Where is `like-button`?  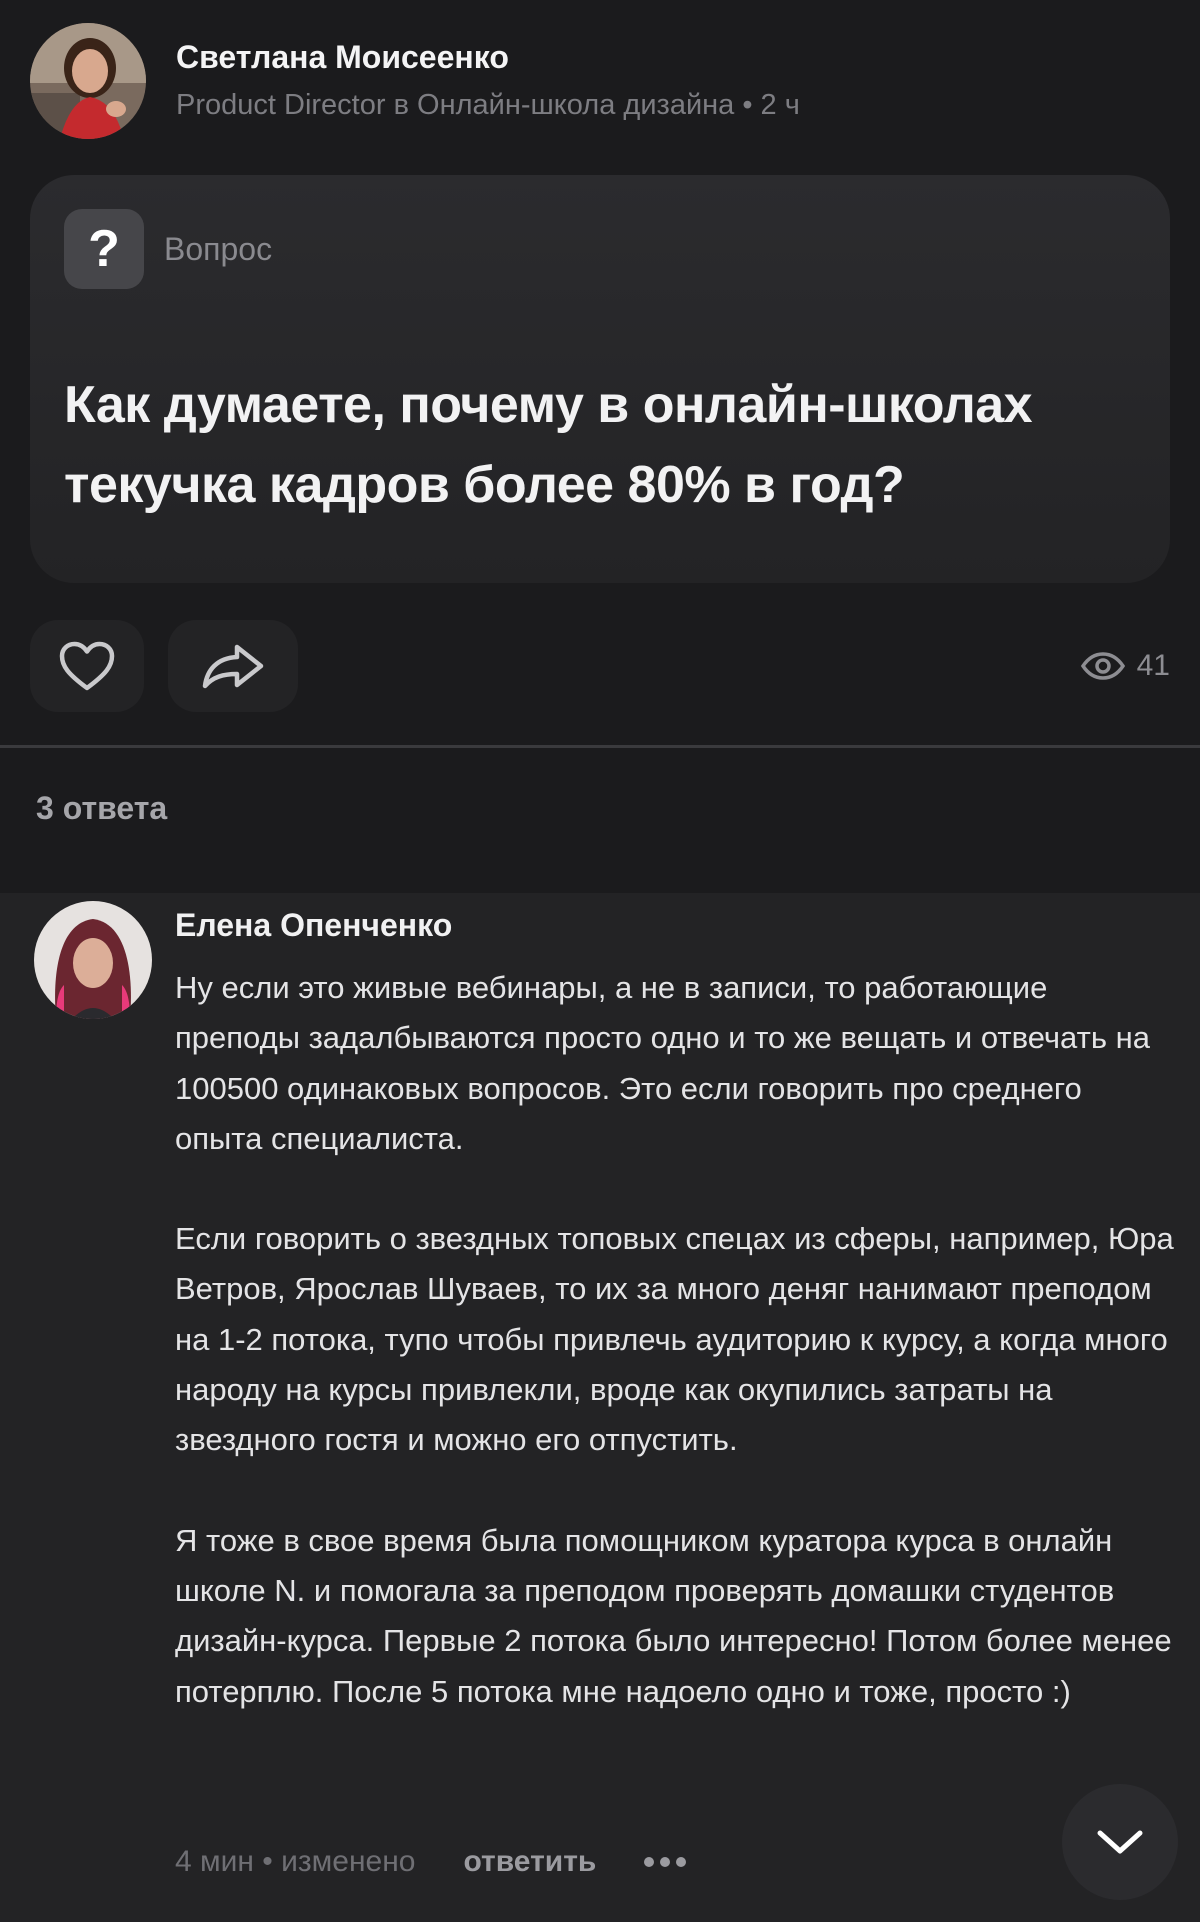 like-button is located at coordinates (87, 666).